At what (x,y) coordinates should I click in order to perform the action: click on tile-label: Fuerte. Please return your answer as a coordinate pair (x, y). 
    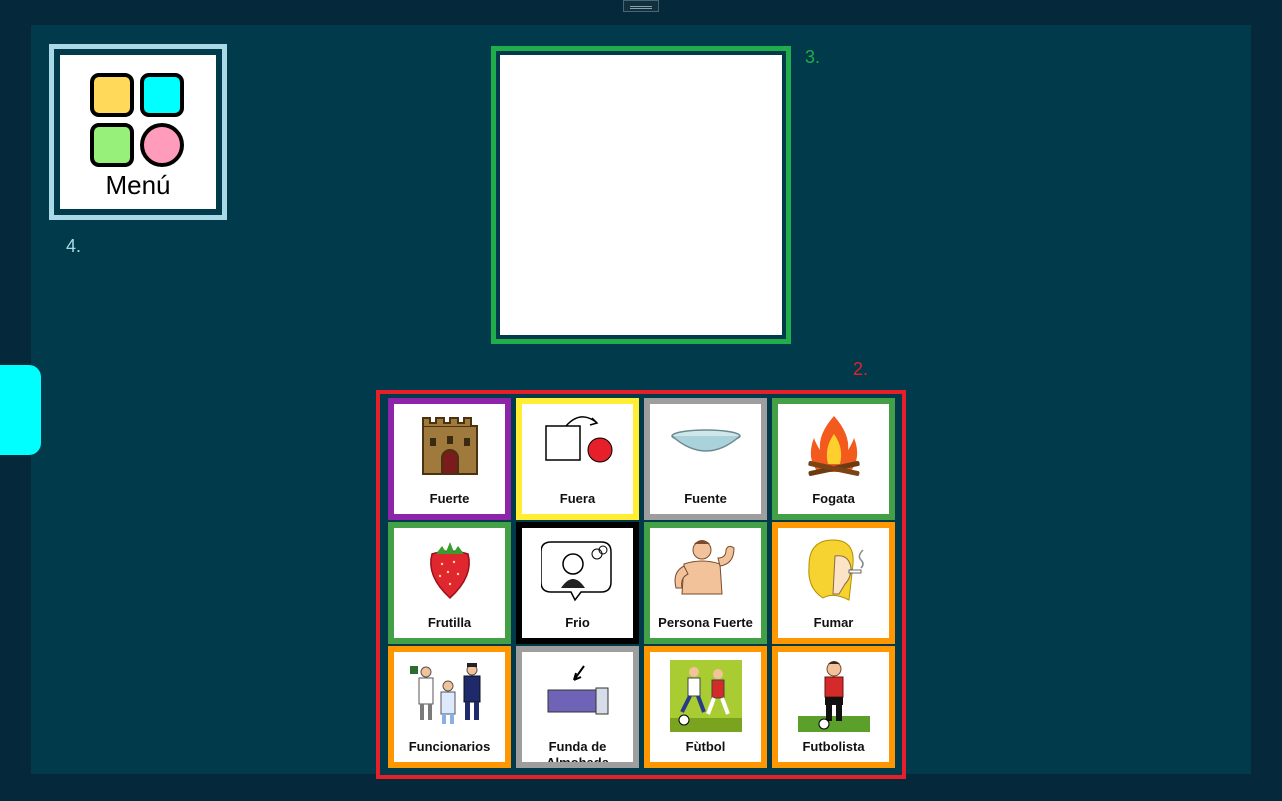
    Looking at the image, I should click on (449, 498).